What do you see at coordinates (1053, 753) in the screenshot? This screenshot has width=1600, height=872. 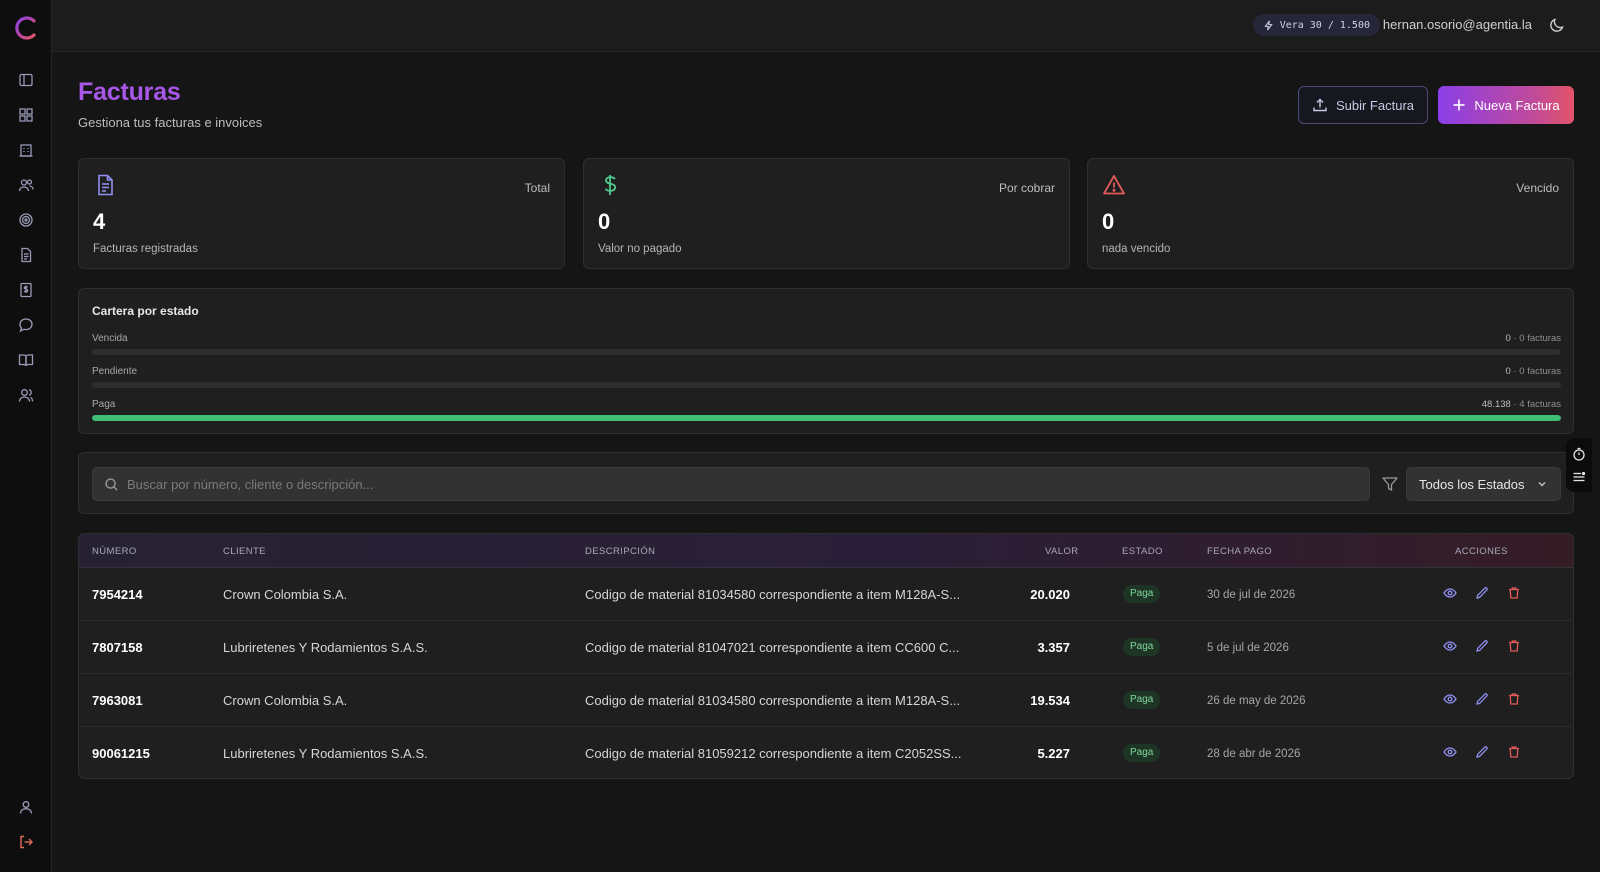 I see `invoice-value: 5.227` at bounding box center [1053, 753].